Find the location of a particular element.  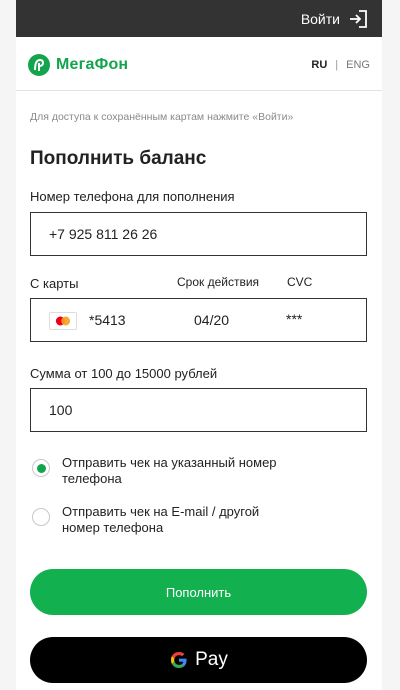

site-header: МегаФон RU | ENG is located at coordinates (199, 64).